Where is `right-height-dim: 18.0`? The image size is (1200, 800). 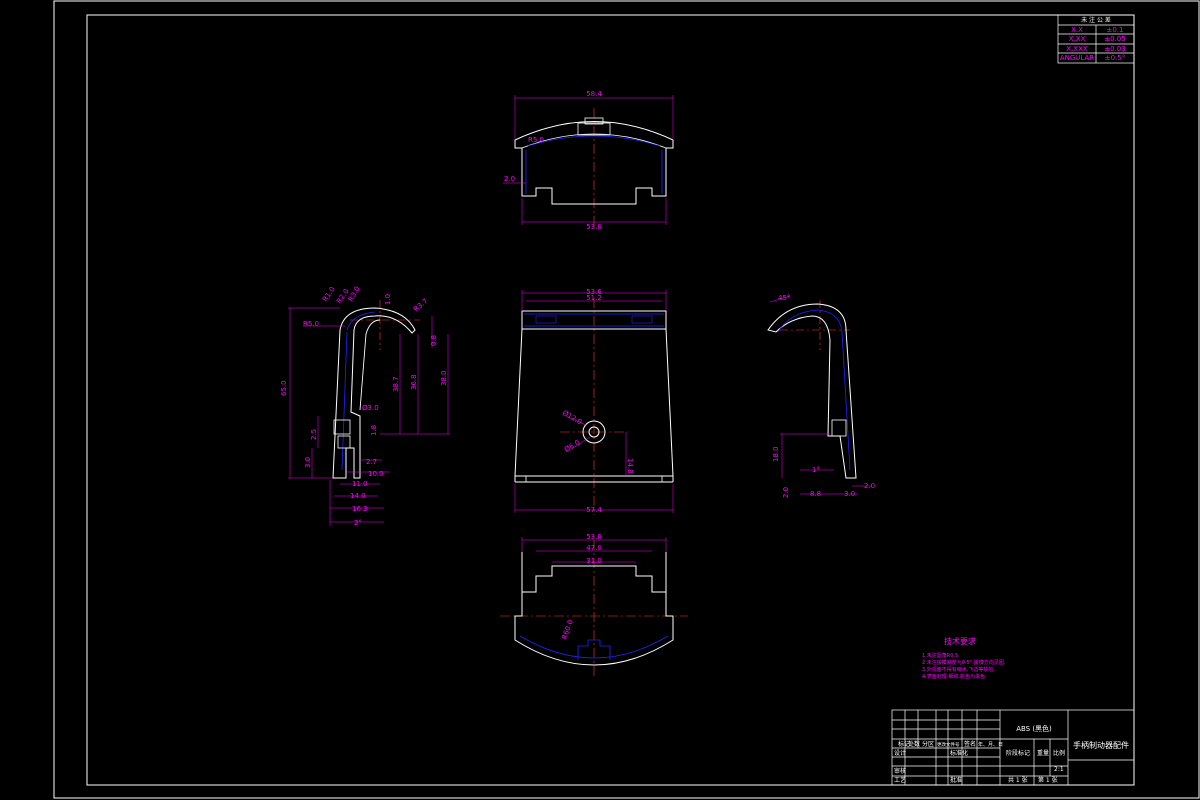 right-height-dim: 18.0 is located at coordinates (776, 454).